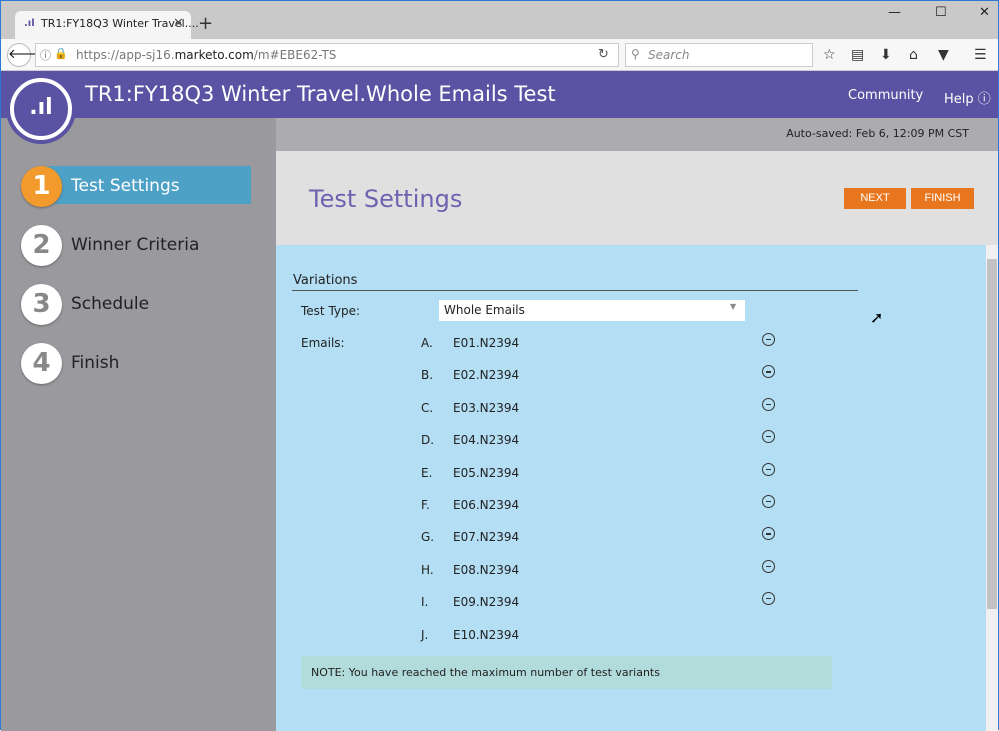 Image resolution: width=999 pixels, height=731 pixels. What do you see at coordinates (427, 407) in the screenshot?
I see `variant-letter: C.` at bounding box center [427, 407].